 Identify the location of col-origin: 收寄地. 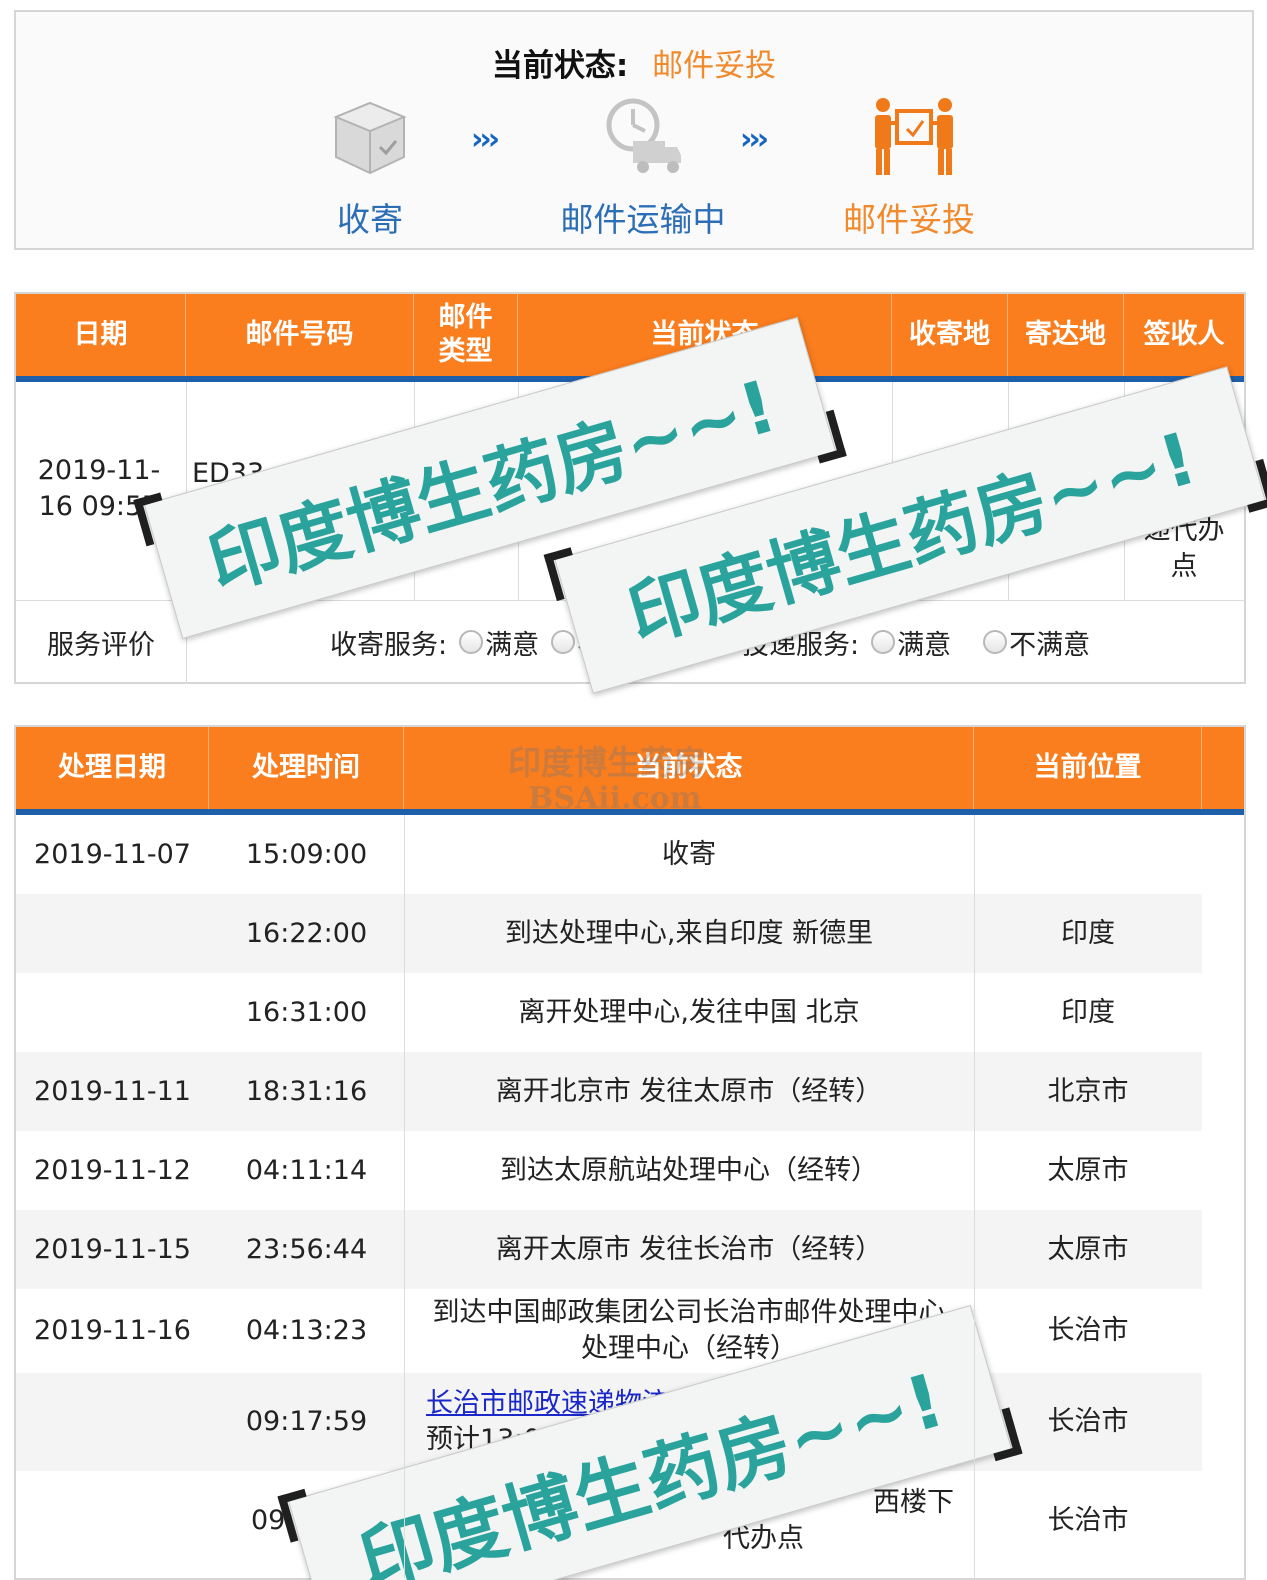
(950, 335).